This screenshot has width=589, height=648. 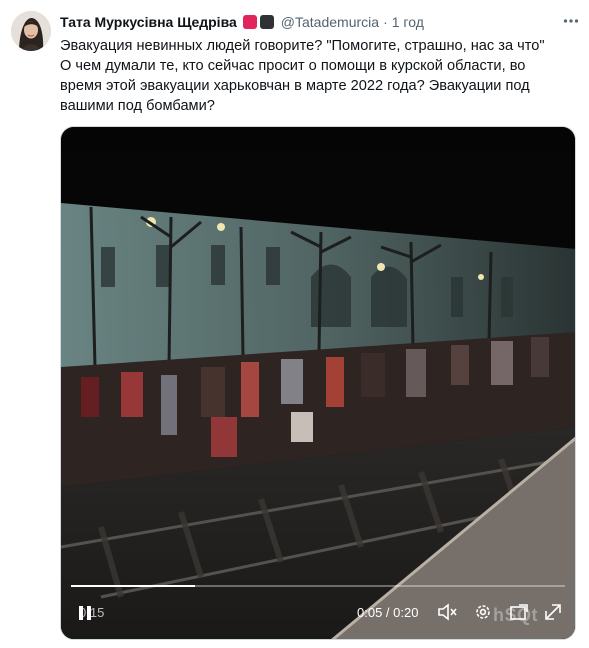 What do you see at coordinates (483, 612) in the screenshot?
I see `settings-gear-icon` at bounding box center [483, 612].